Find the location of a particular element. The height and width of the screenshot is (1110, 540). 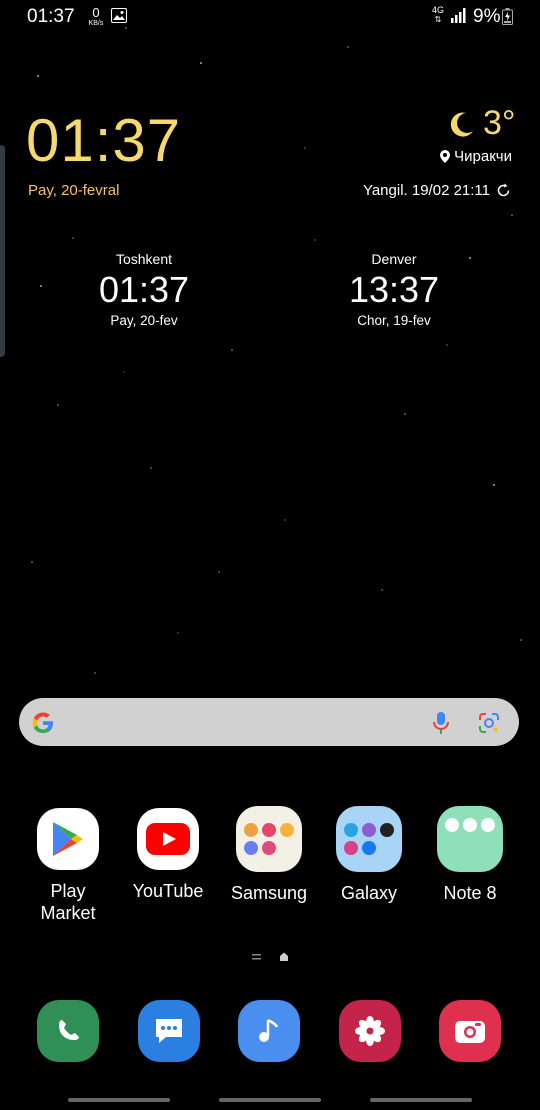

galaxy-folder-icon is located at coordinates (369, 839).